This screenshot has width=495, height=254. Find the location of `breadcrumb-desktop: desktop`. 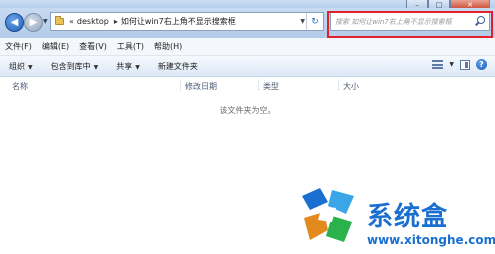

breadcrumb-desktop: desktop is located at coordinates (93, 21).